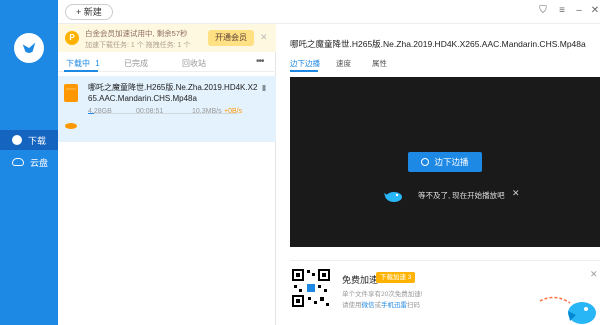 This screenshot has width=600, height=325. What do you see at coordinates (382, 294) in the screenshot?
I see `promo-desc: 单个文件享有20次免费加速!` at bounding box center [382, 294].